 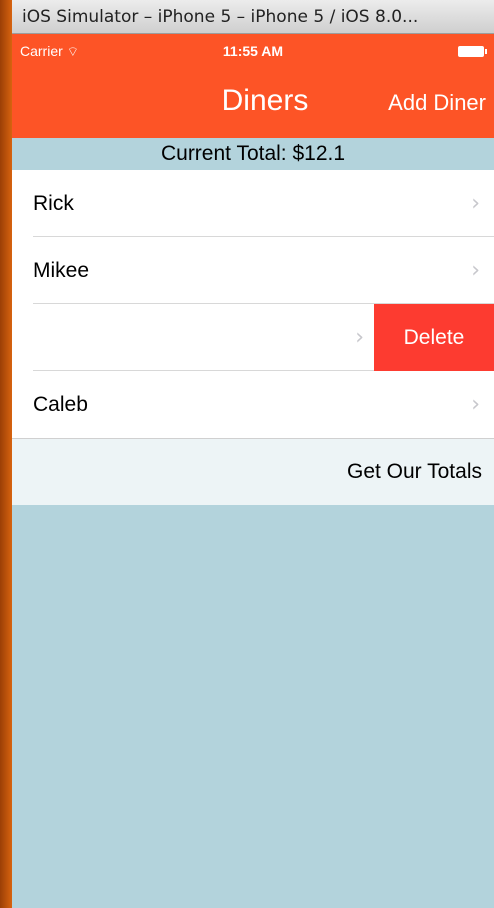 I want to click on diner-row-caleb: Caleb ›, so click(x=253, y=404).